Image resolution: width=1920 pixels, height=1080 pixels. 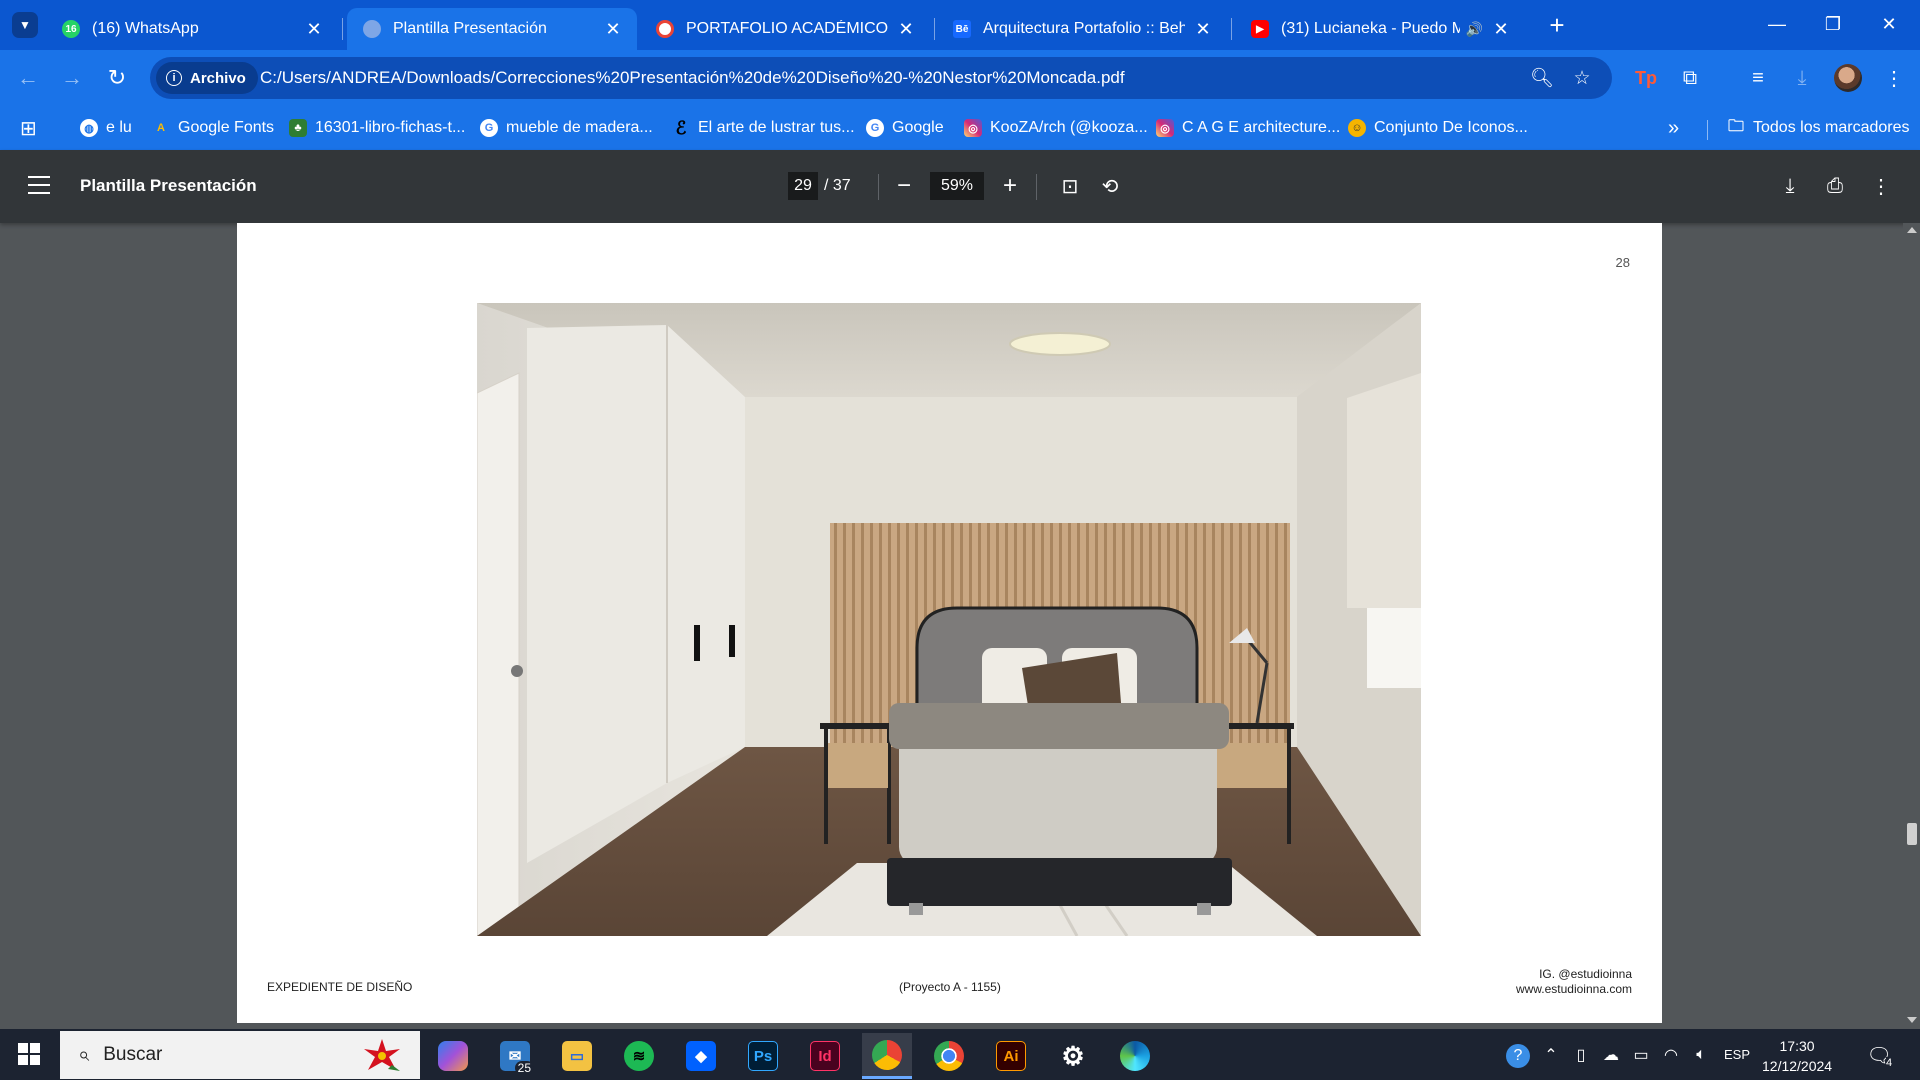 I want to click on zoom-in-button: +, so click(x=1010, y=186).